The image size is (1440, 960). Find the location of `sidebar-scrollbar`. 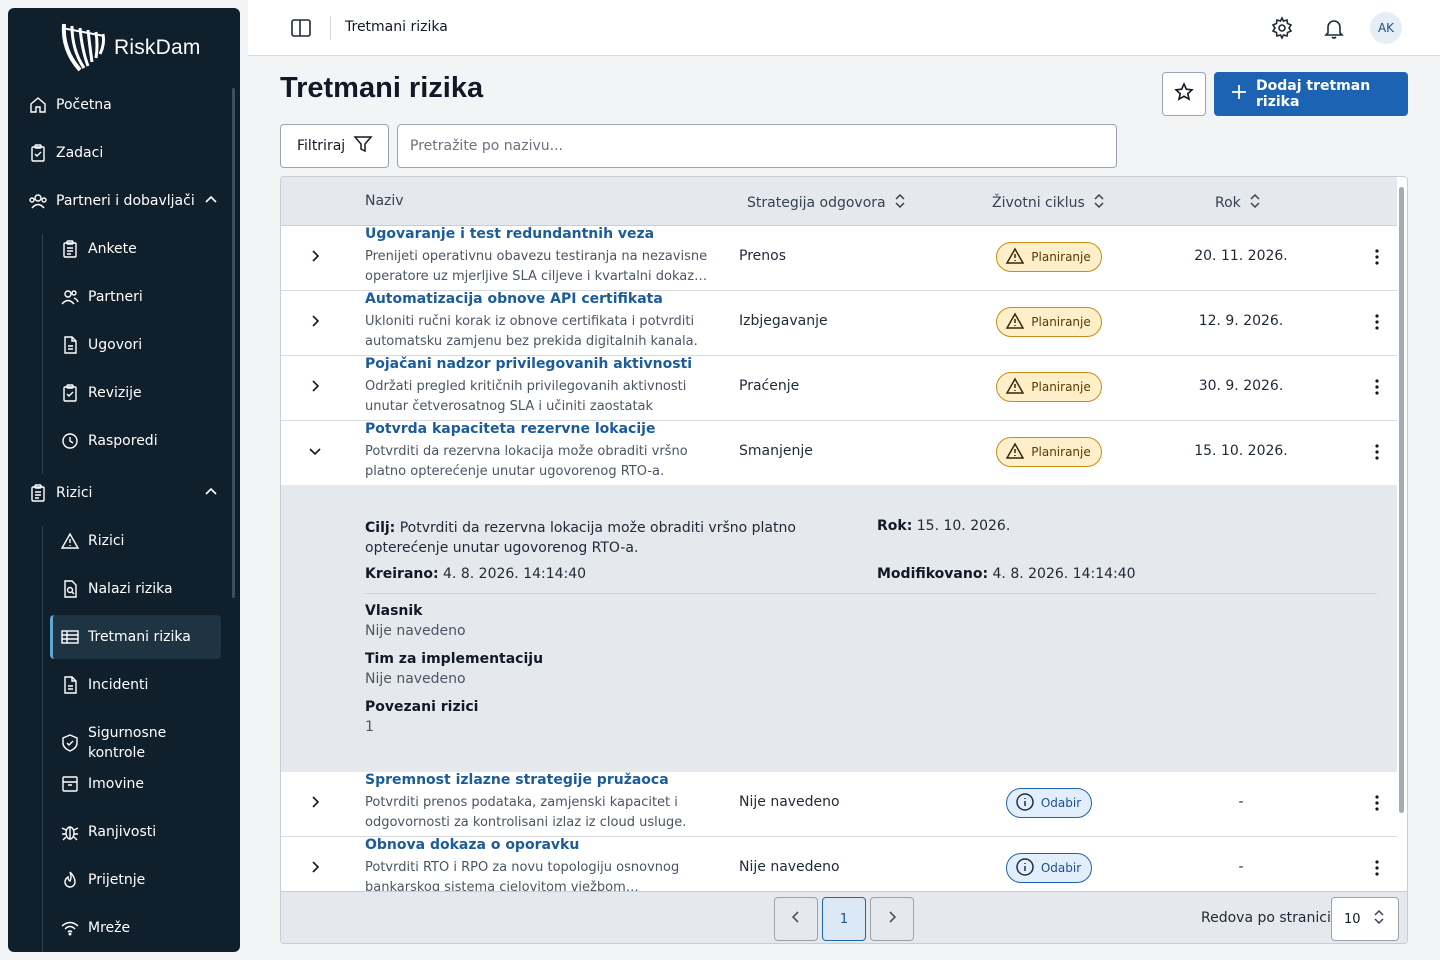

sidebar-scrollbar is located at coordinates (233, 343).